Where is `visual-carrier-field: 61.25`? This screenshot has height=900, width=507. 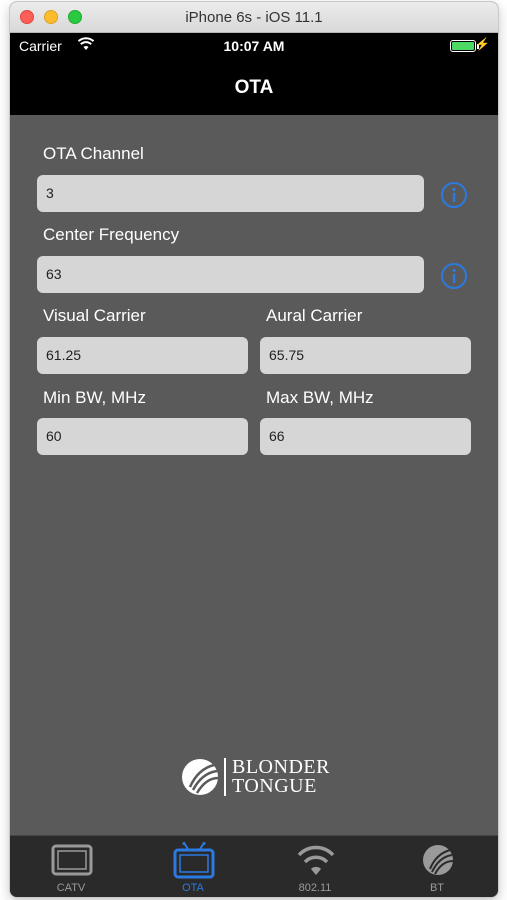 visual-carrier-field: 61.25 is located at coordinates (142, 355).